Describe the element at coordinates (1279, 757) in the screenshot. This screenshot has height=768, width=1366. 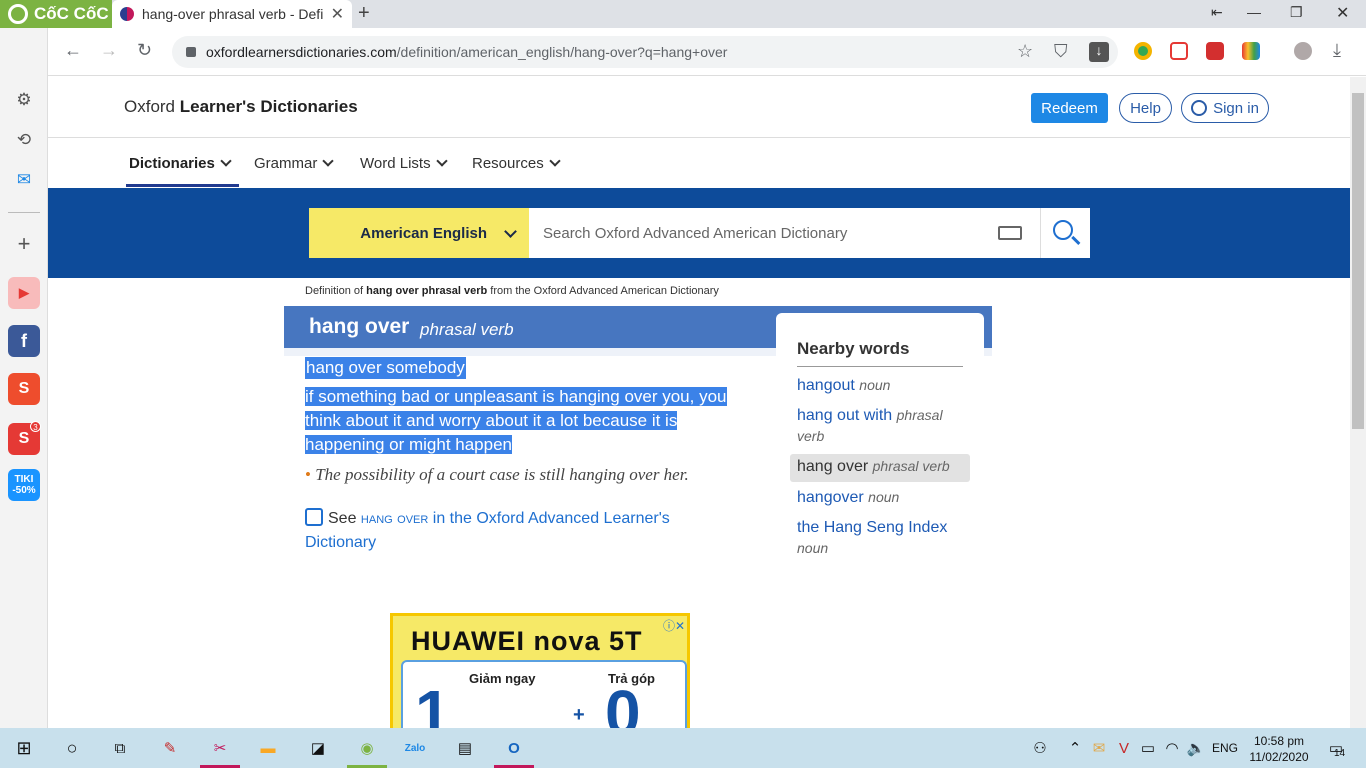
I see `clock-date: 11/02/2020` at that location.